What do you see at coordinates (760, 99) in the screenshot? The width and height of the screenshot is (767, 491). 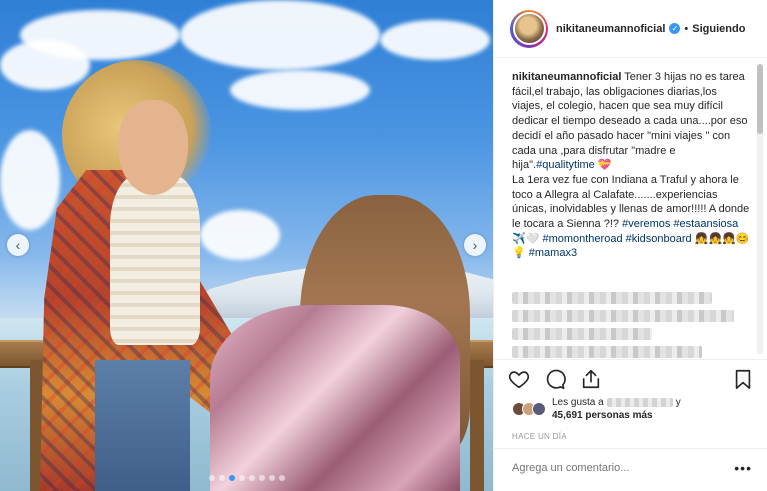 I see `scrollbar-thumb` at bounding box center [760, 99].